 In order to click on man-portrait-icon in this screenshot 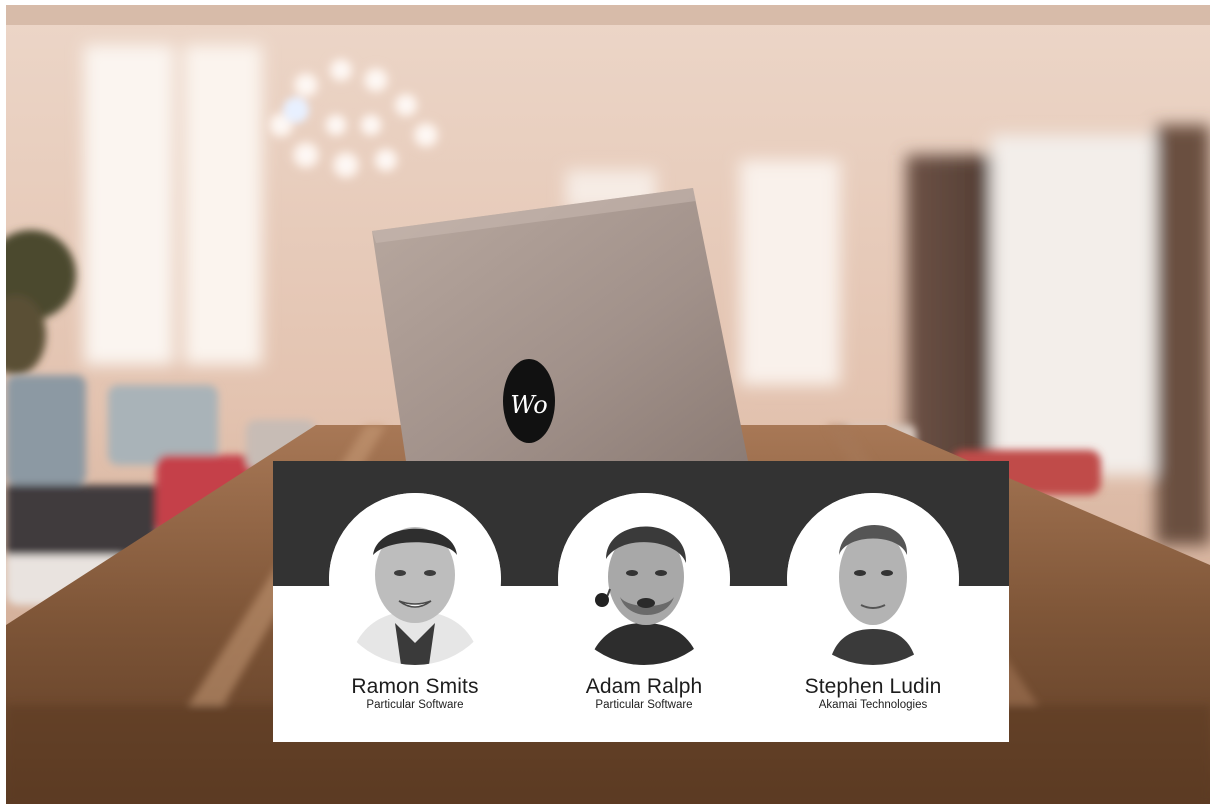, I will do `click(873, 579)`.